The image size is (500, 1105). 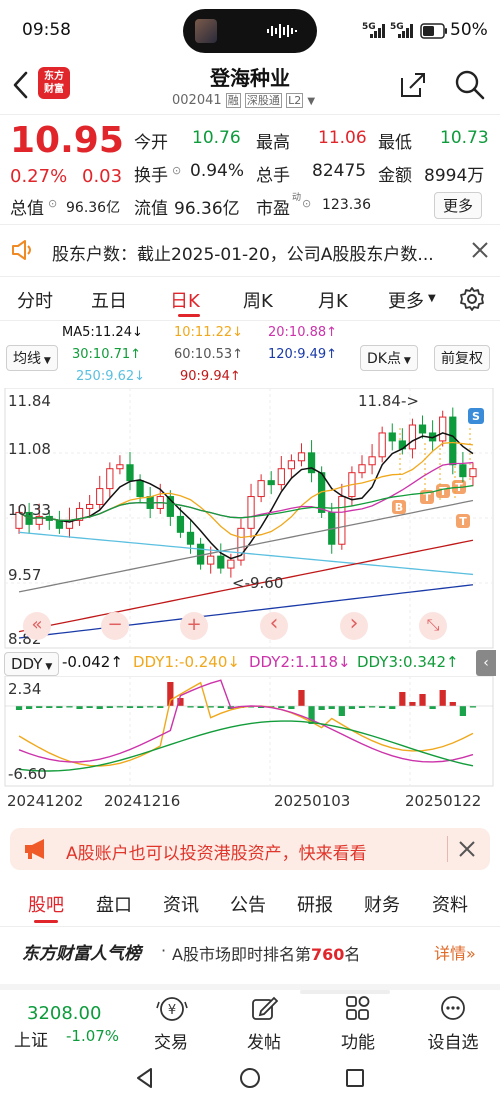 I want to click on tab-more: 更多, so click(x=406, y=300).